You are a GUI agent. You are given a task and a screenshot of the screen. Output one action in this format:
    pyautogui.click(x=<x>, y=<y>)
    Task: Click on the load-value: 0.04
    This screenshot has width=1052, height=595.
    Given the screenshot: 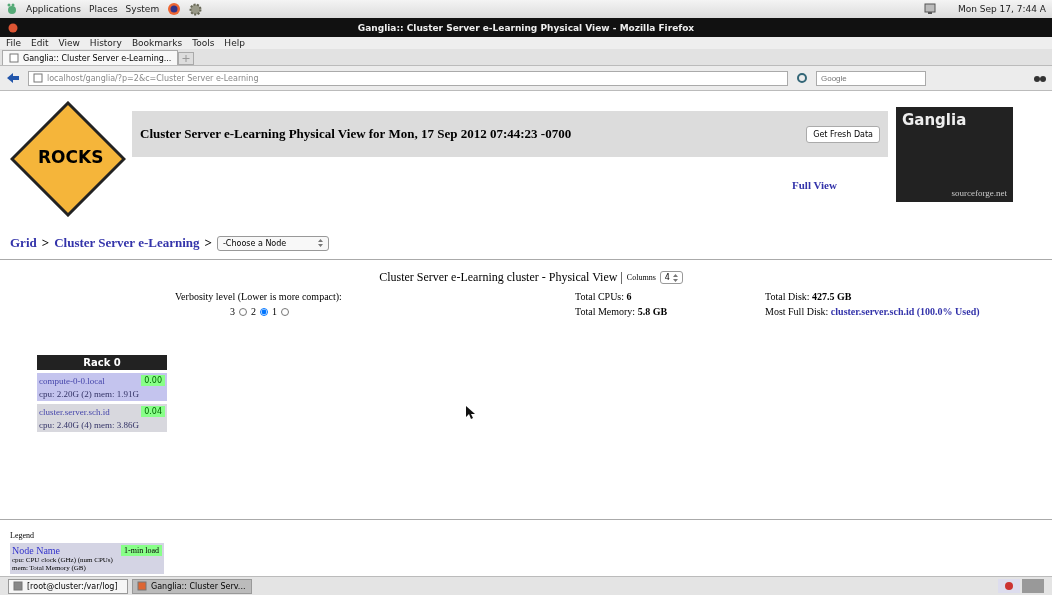 What is the action you would take?
    pyautogui.click(x=153, y=411)
    